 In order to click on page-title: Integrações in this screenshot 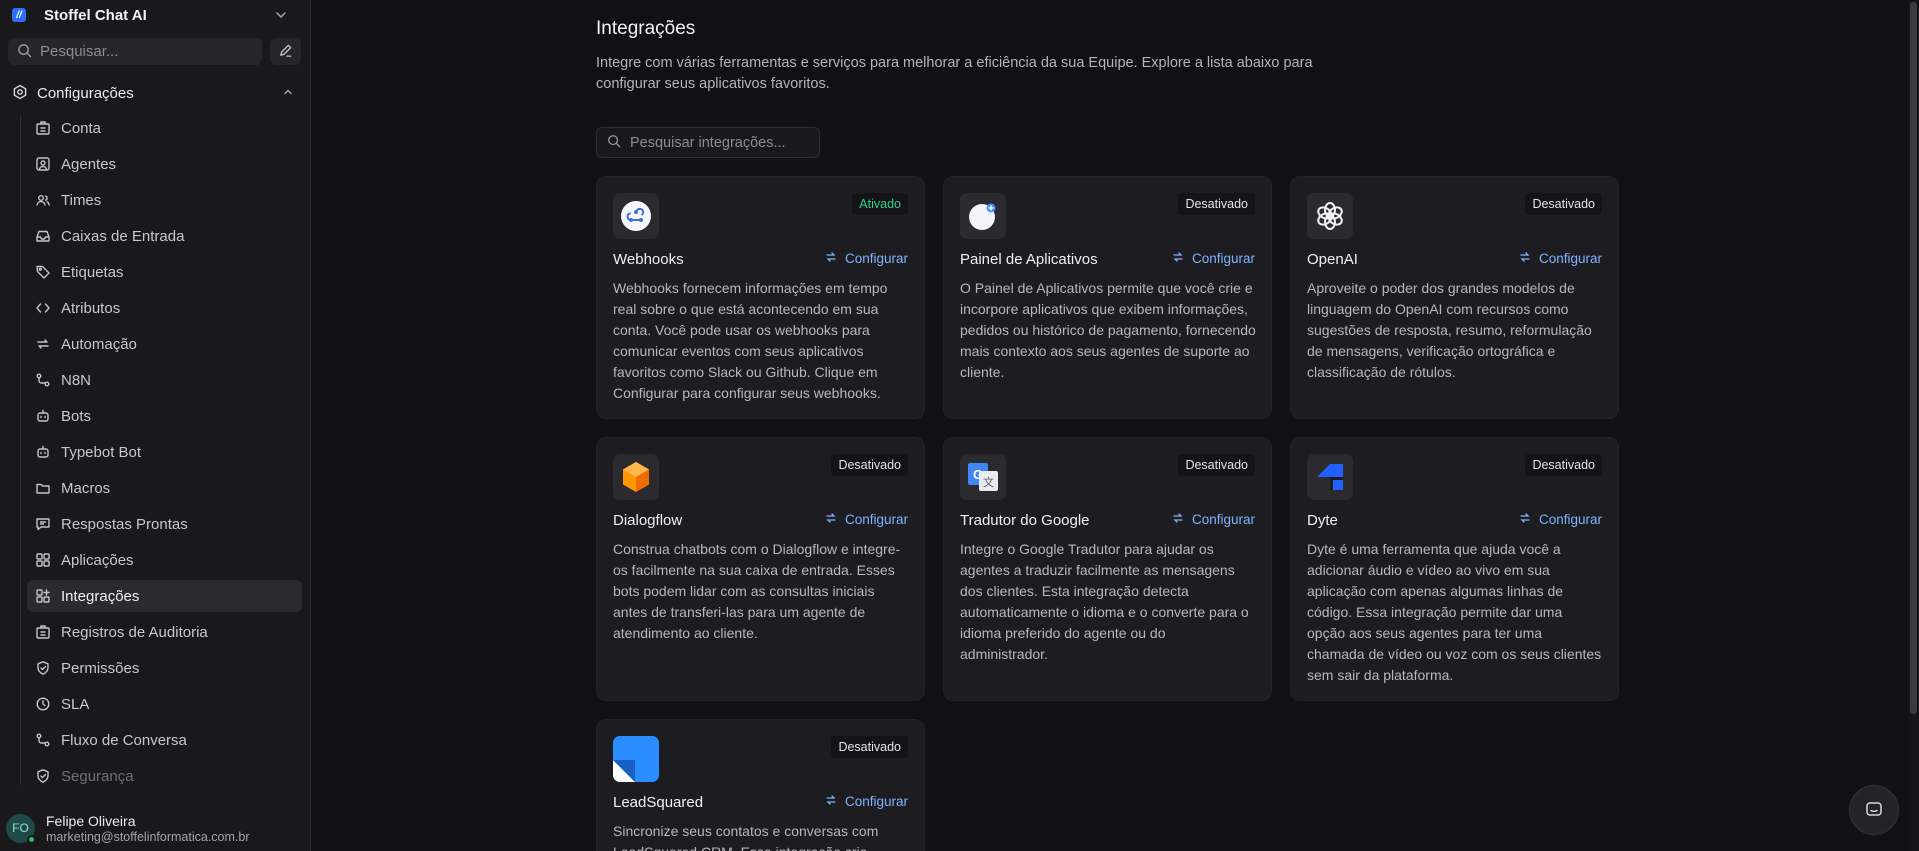, I will do `click(646, 28)`.